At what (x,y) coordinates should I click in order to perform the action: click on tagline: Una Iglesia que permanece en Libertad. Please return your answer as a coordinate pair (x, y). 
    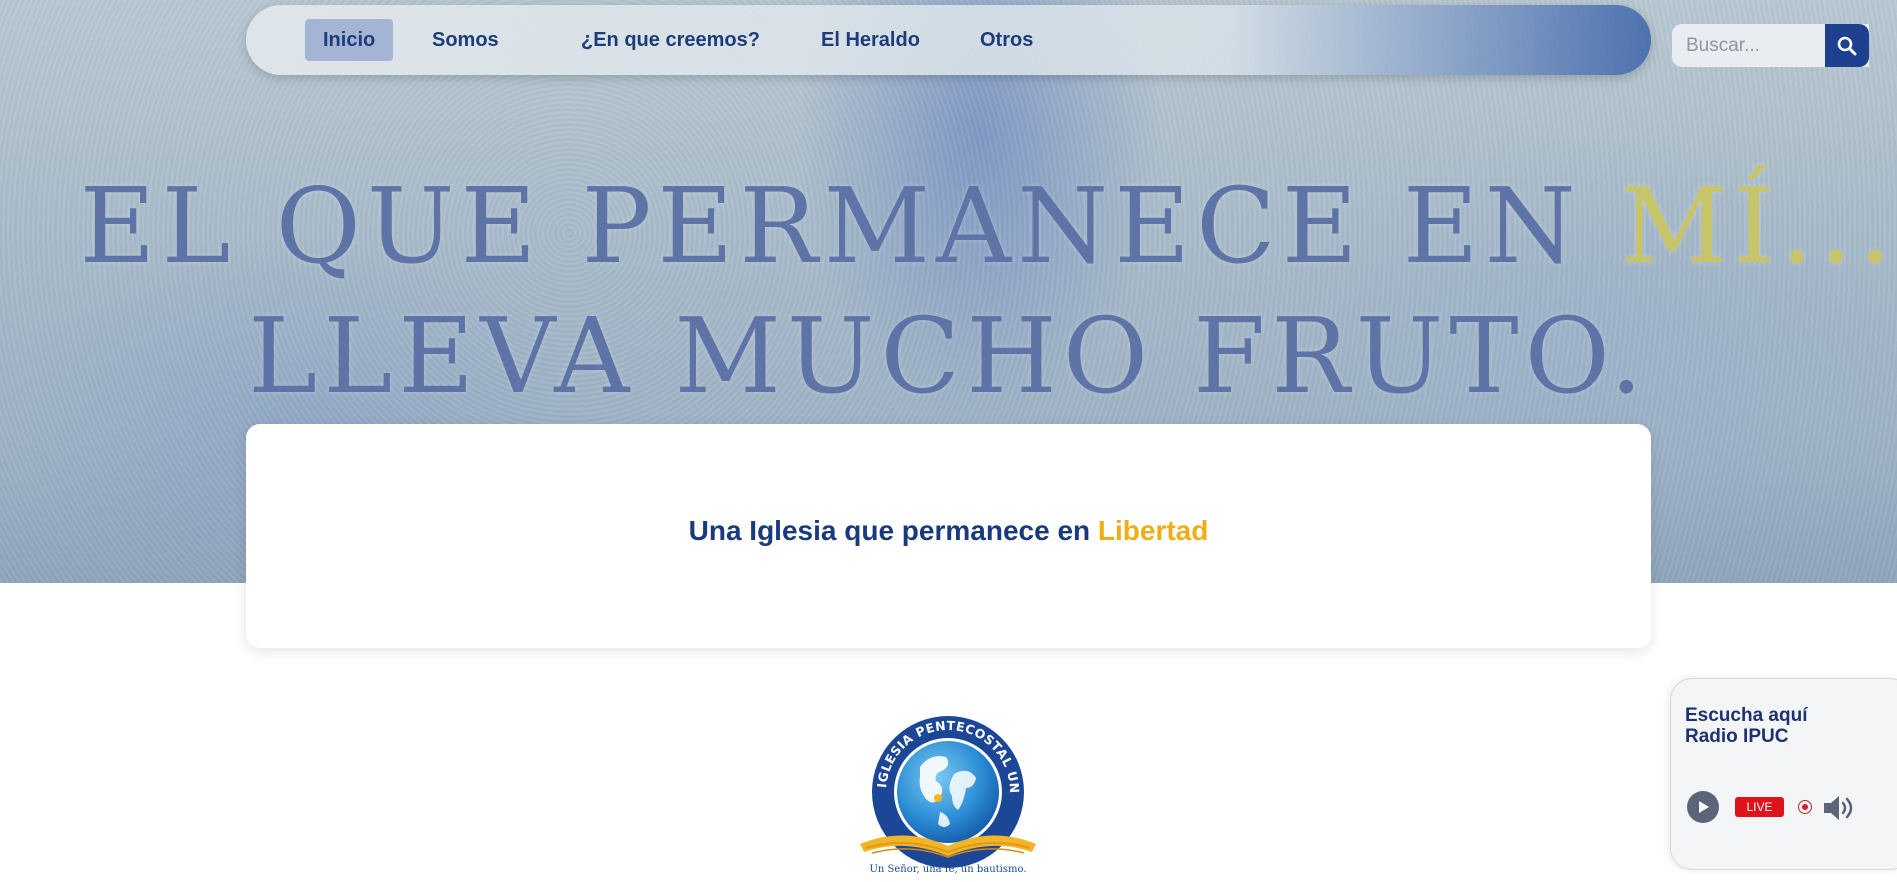
    Looking at the image, I should click on (948, 531).